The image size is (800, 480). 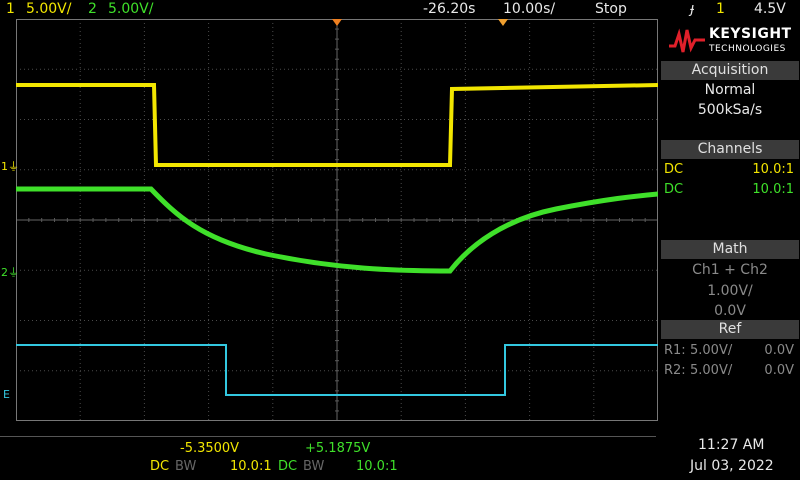 I want to click on horizontal-delay: -26.20s, so click(x=449, y=9).